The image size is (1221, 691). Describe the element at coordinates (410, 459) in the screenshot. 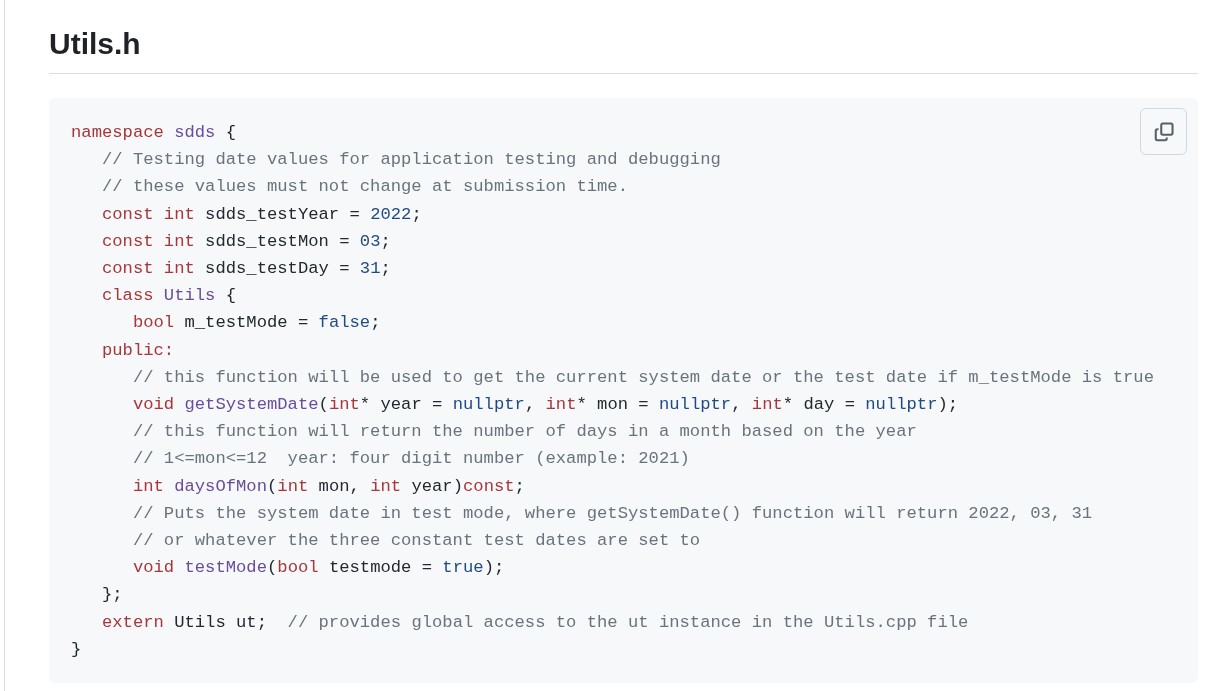

I see `code-line: // 1<=mon<=12 year: four digit number (example: 2021)` at that location.